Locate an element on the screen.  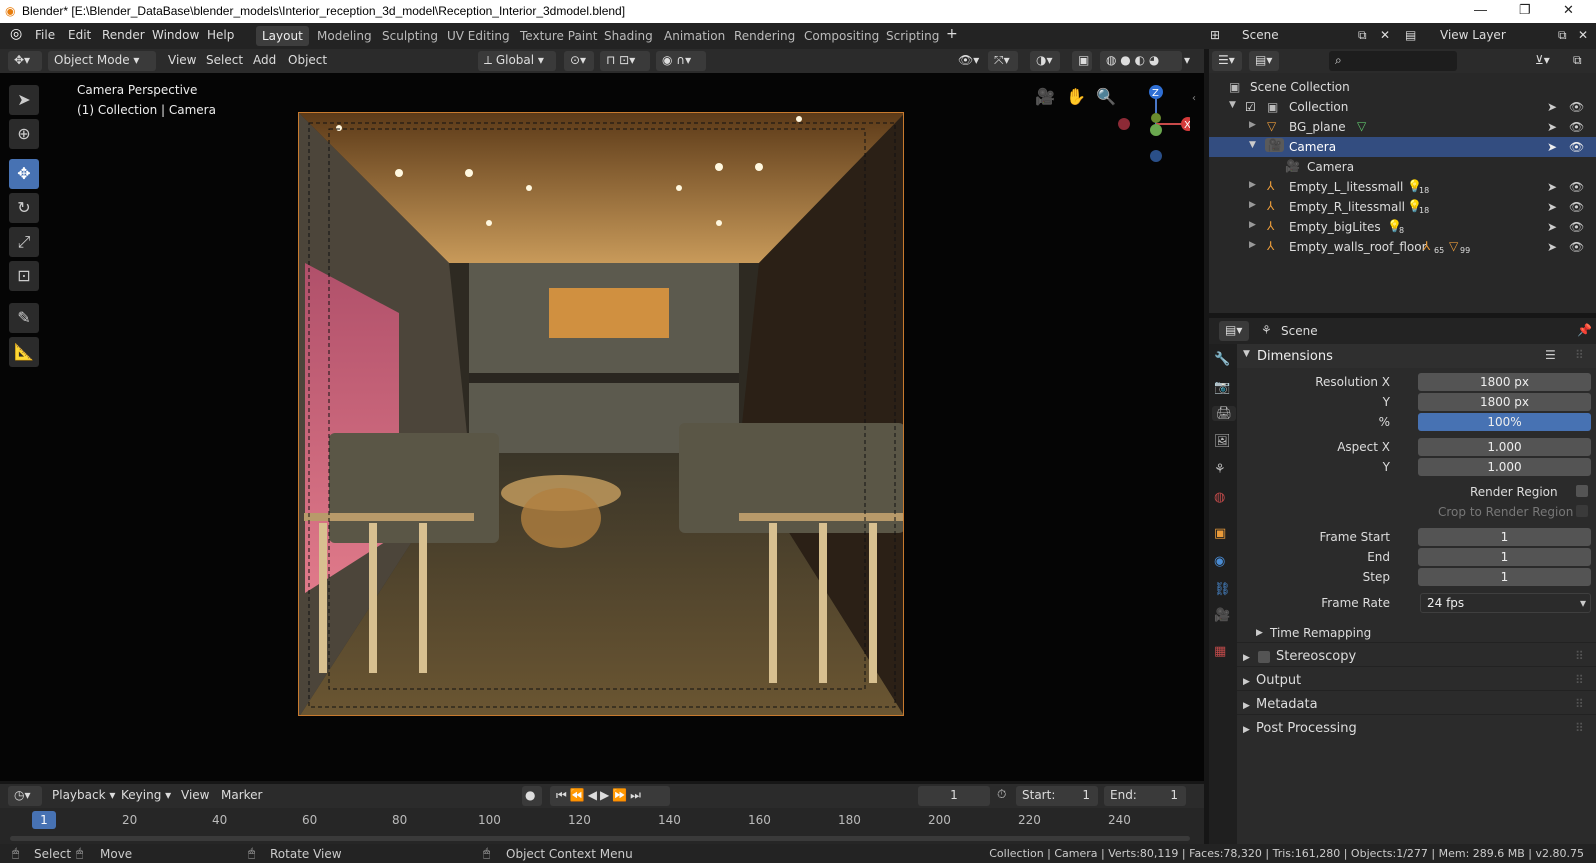
object-tab-icon: ▣ is located at coordinates (1220, 533).